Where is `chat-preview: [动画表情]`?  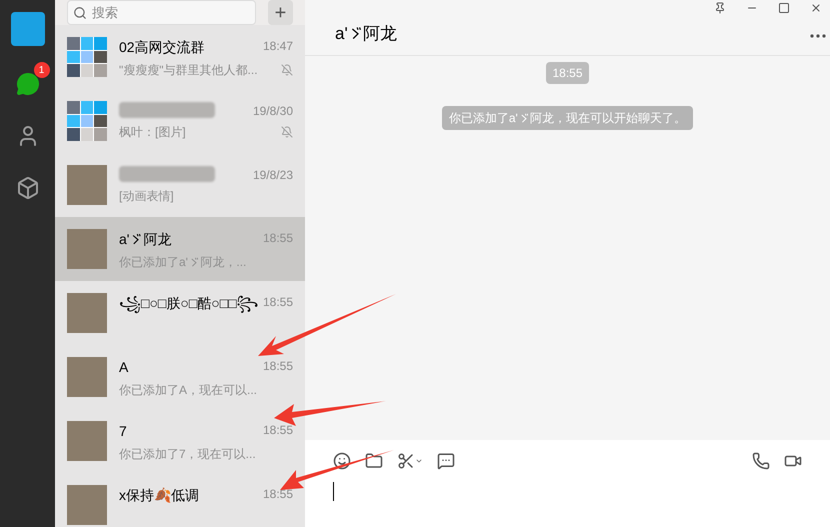
chat-preview: [动画表情] is located at coordinates (146, 196).